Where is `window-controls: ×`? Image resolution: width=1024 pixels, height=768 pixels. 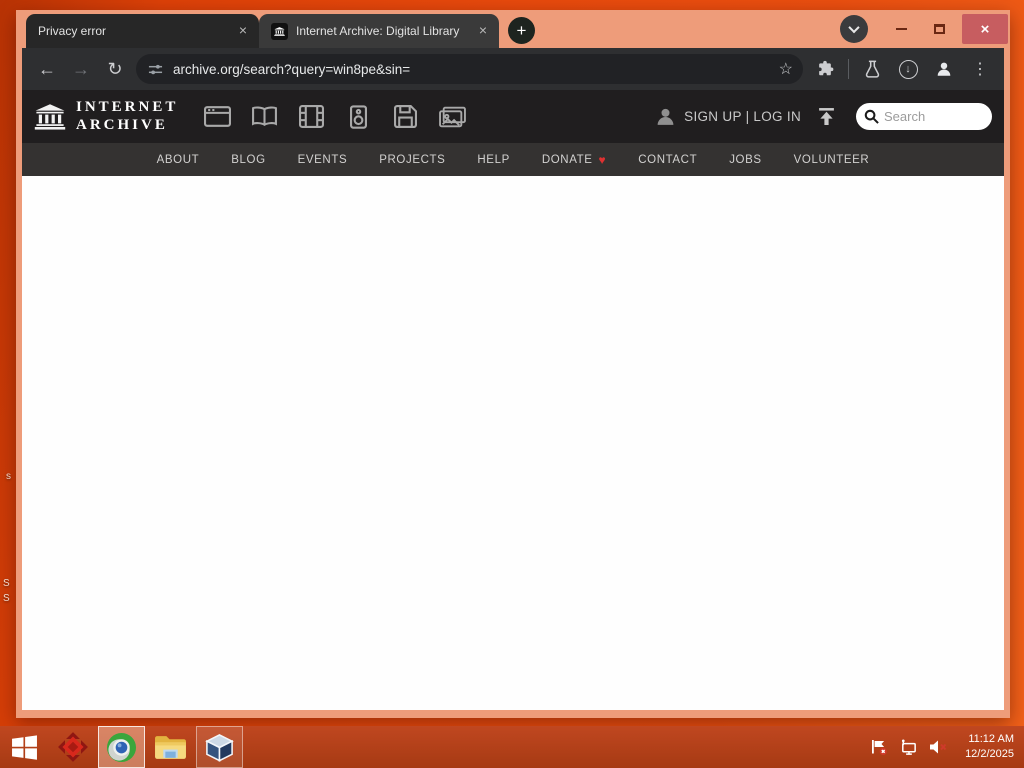
window-controls: × is located at coordinates (925, 29).